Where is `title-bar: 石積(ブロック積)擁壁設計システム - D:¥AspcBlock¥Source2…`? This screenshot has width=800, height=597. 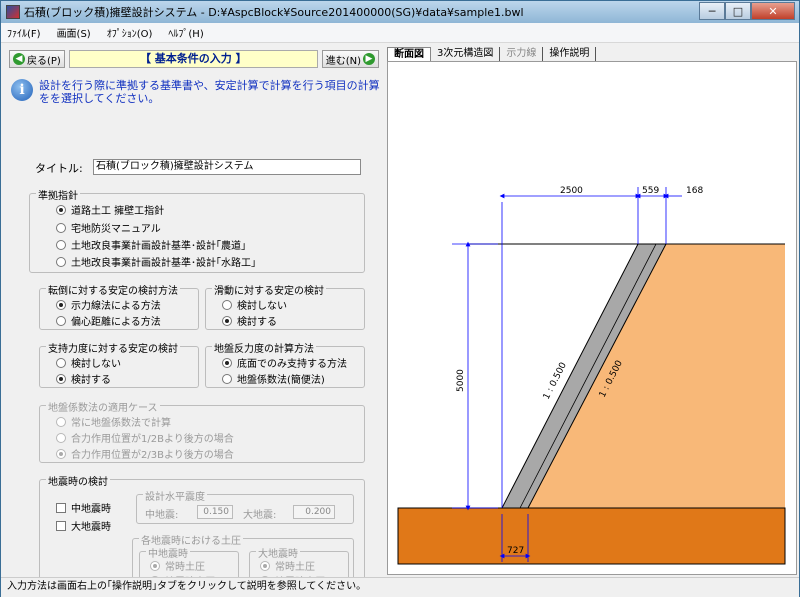
title-bar: 石積(ブロック積)擁壁設計システム - D:¥AspcBlock¥Source2… is located at coordinates (400, 12).